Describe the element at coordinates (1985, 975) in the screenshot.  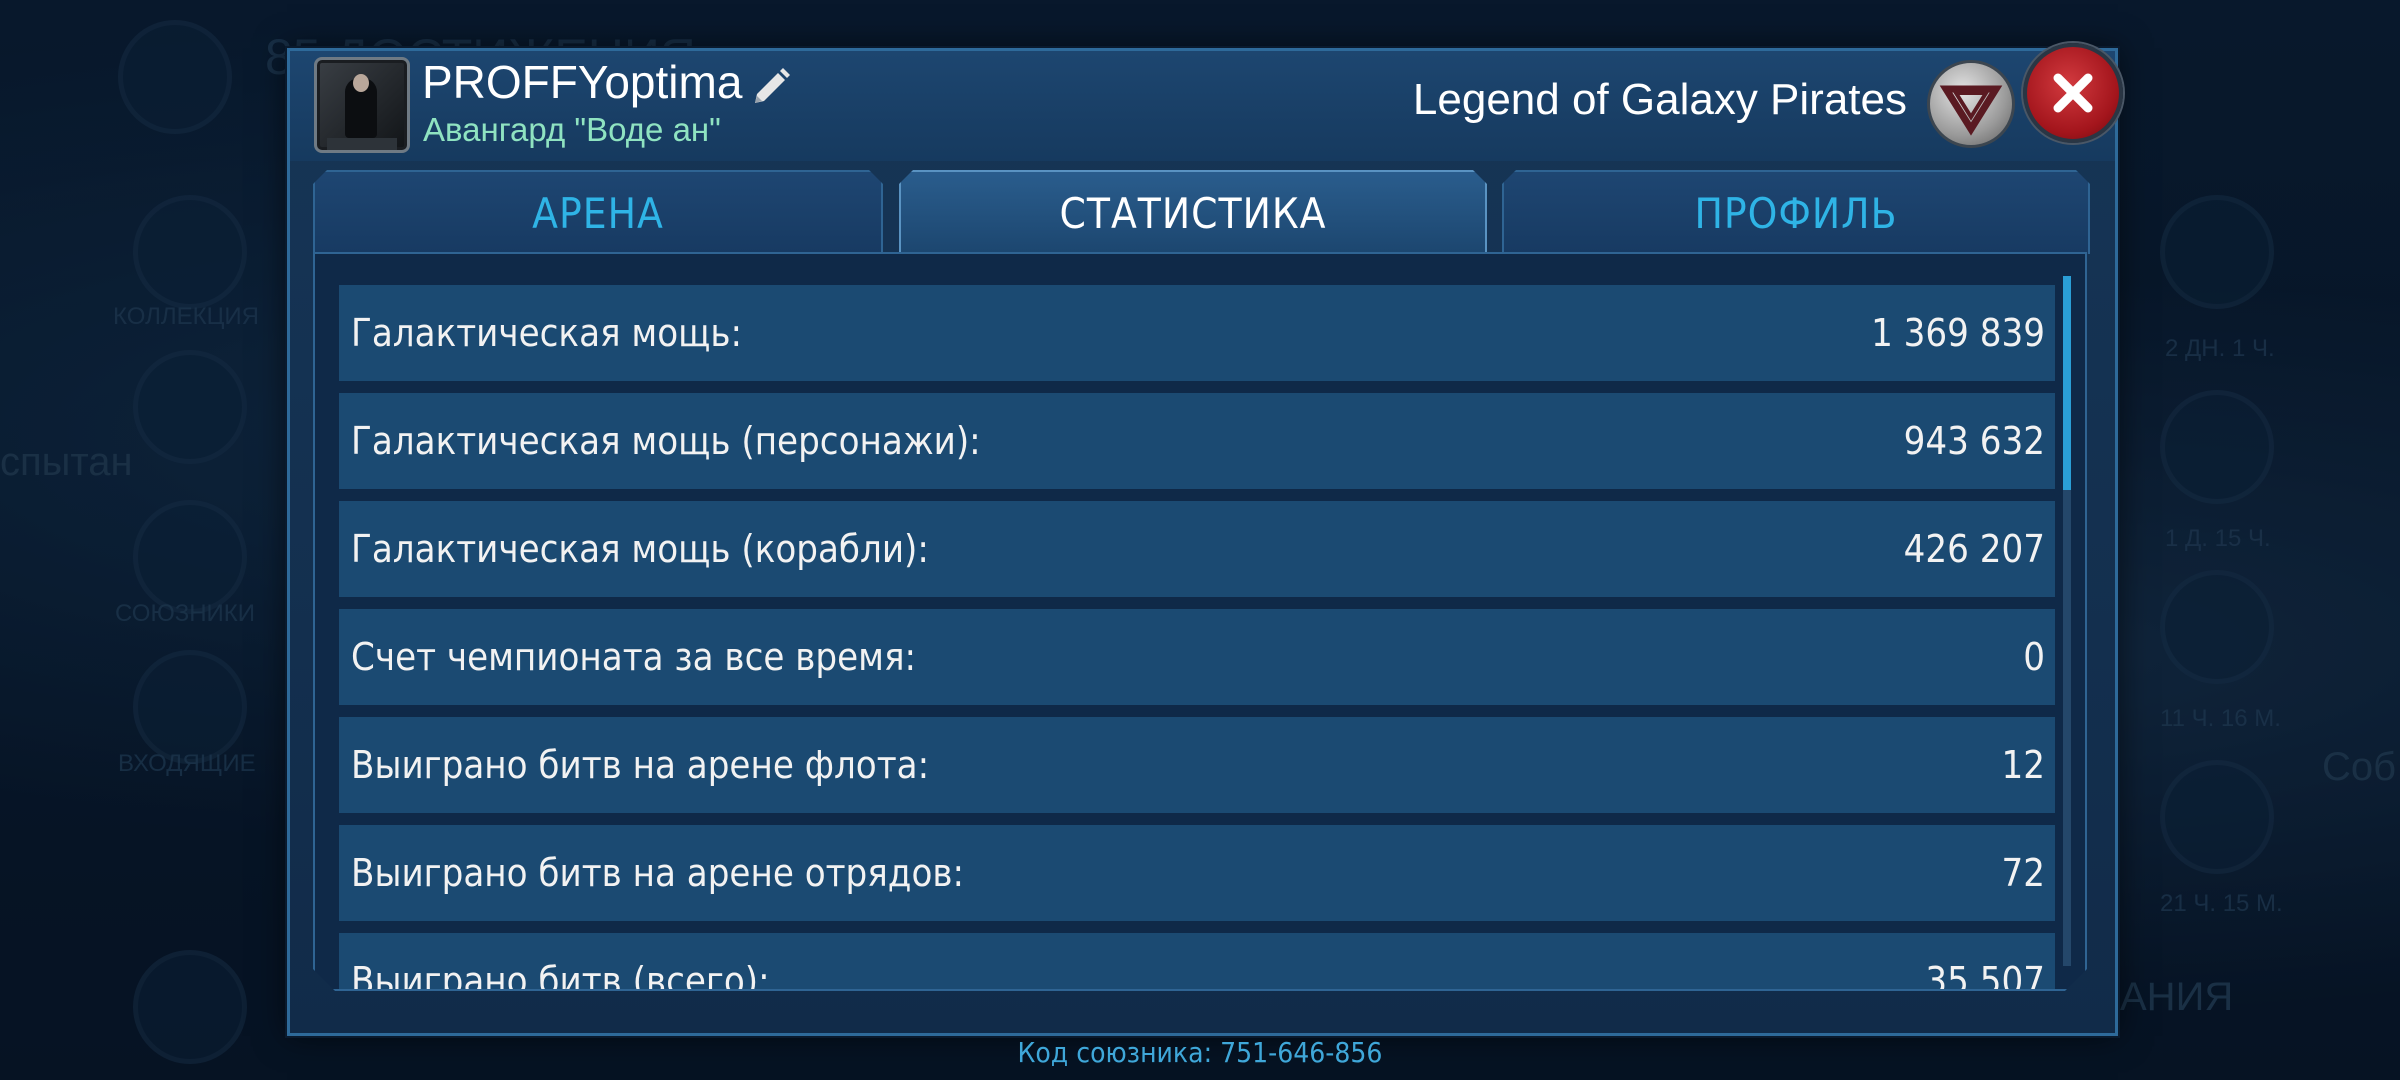
I see `stat-value: 35 507` at that location.